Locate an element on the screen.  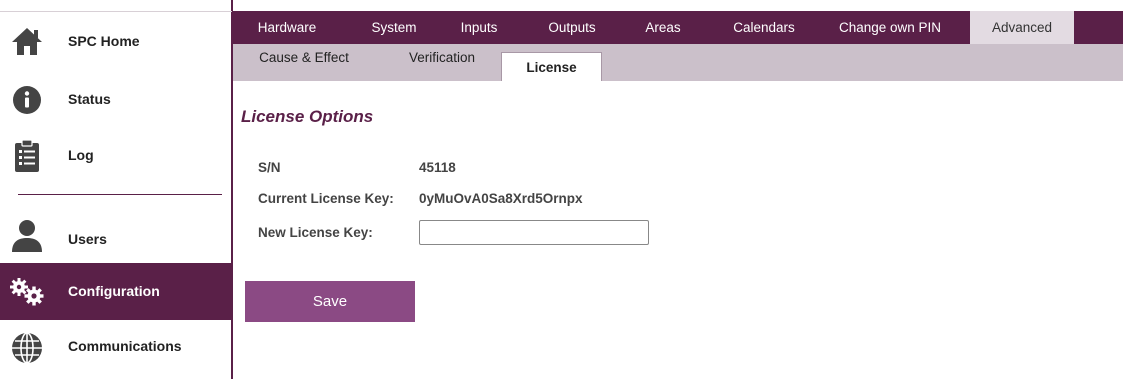
sidebar-item-label: Users is located at coordinates (87, 239).